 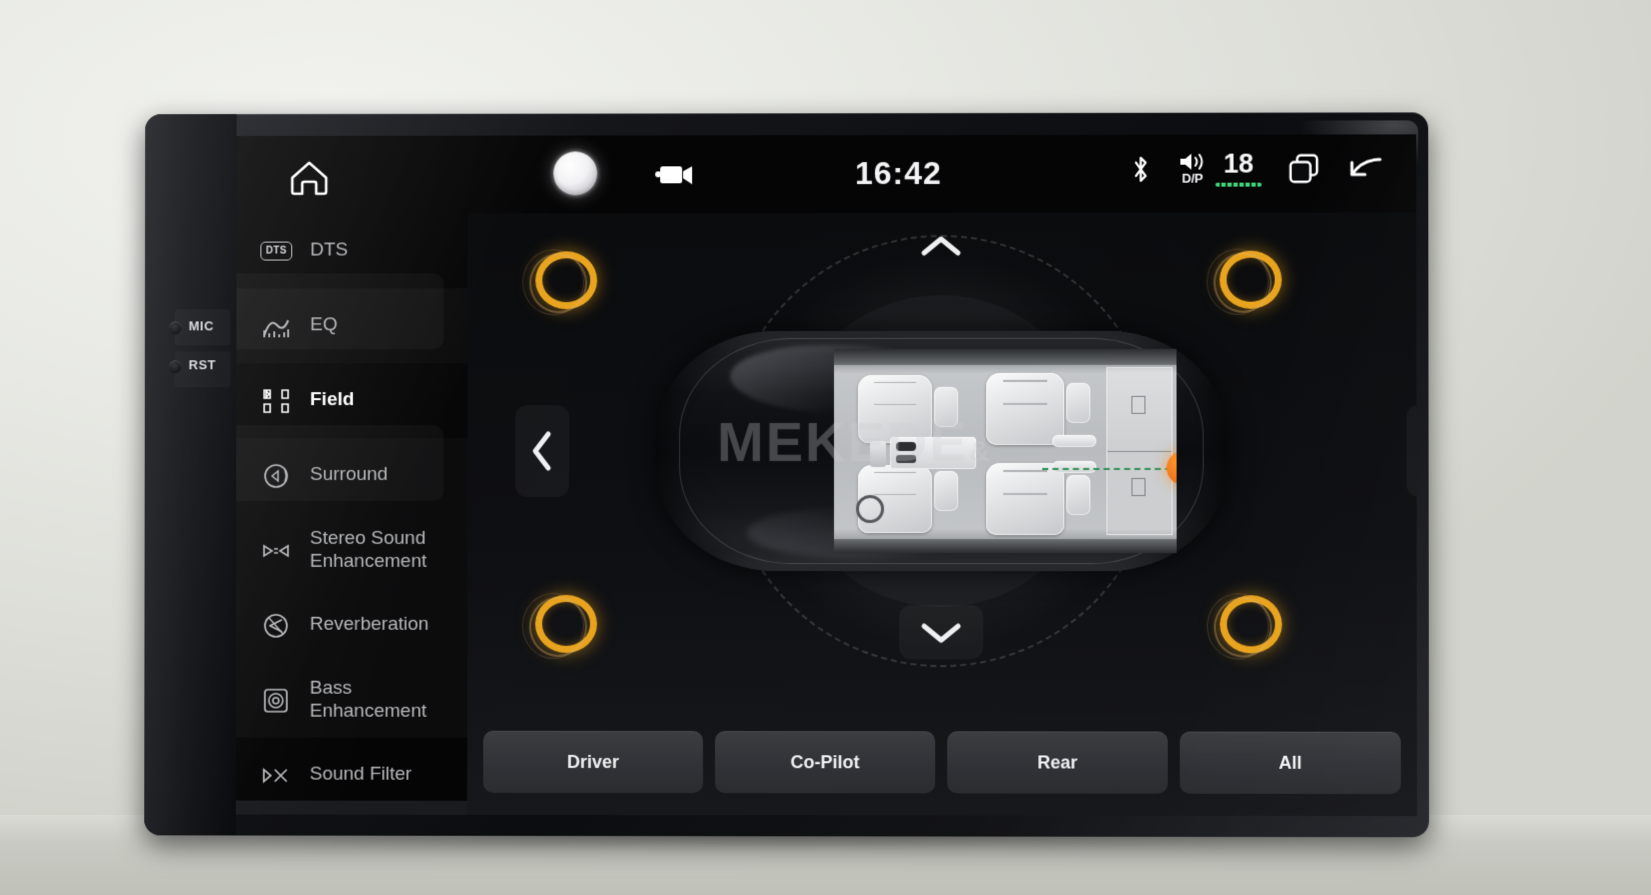 What do you see at coordinates (827, 173) in the screenshot?
I see `status-bar: 16:42 D/P 18` at bounding box center [827, 173].